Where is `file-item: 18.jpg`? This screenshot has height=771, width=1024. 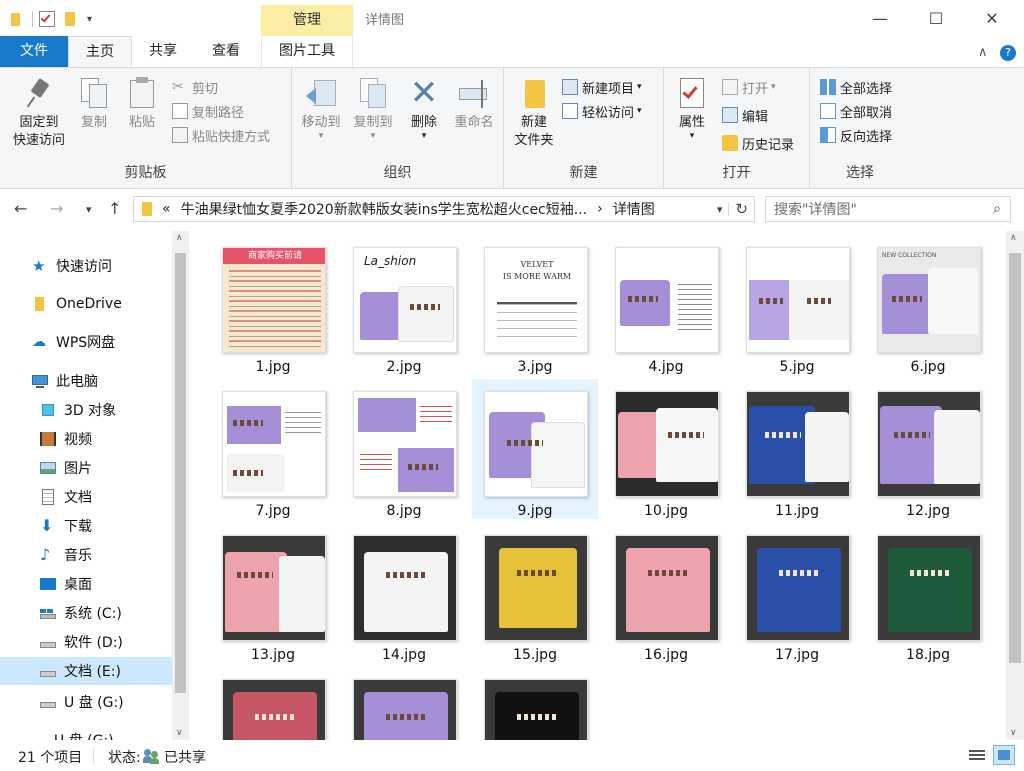
file-item: 18.jpg is located at coordinates (928, 593).